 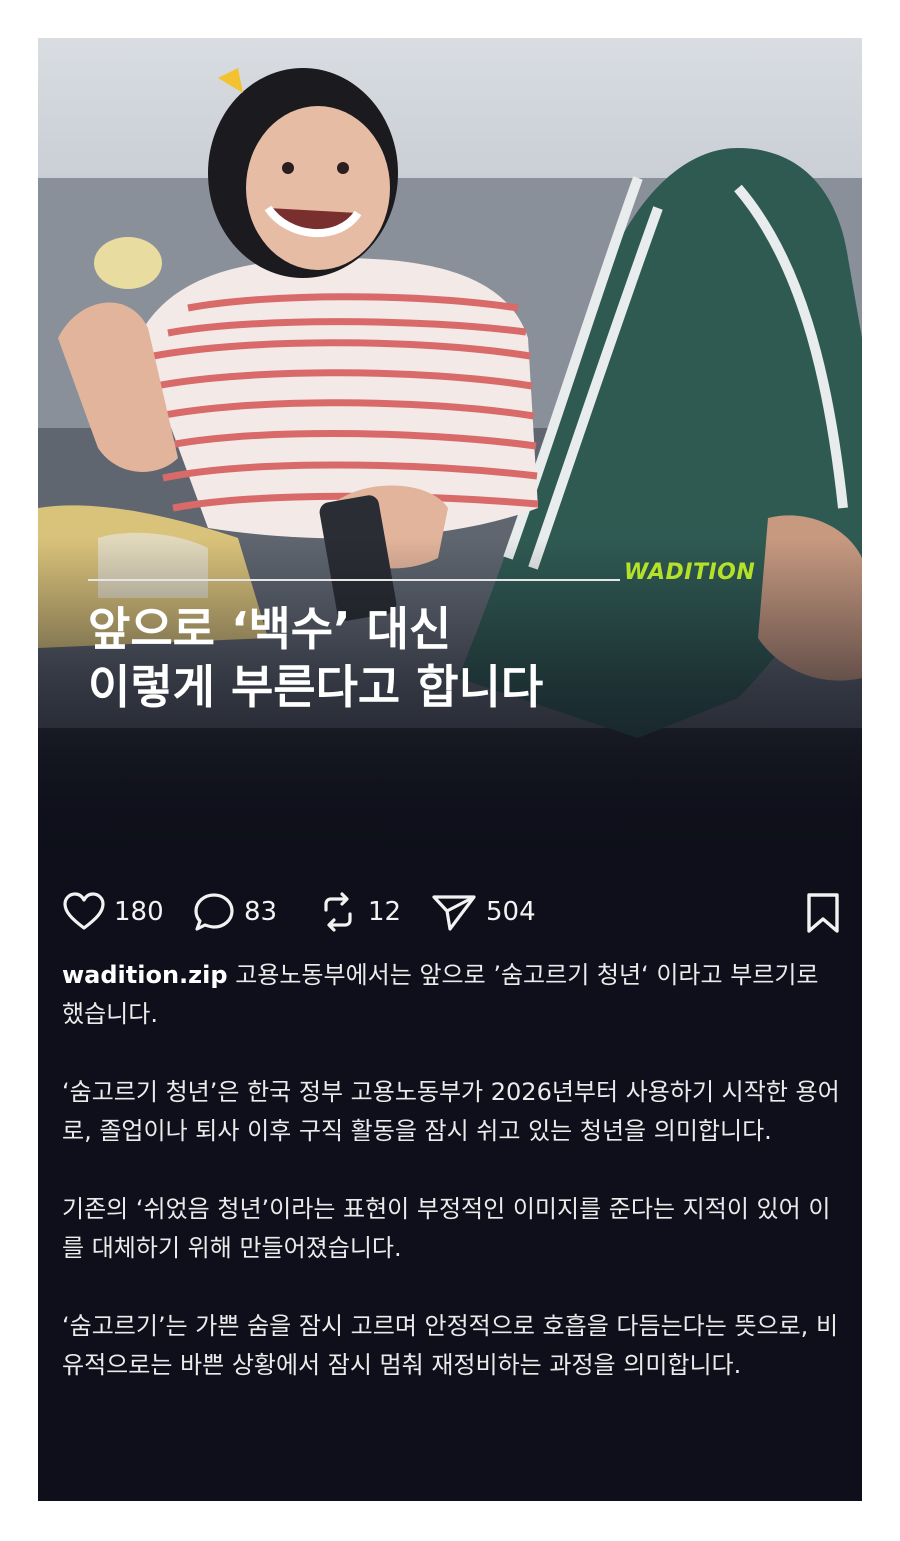 What do you see at coordinates (358, 912) in the screenshot?
I see `repost-button: 12` at bounding box center [358, 912].